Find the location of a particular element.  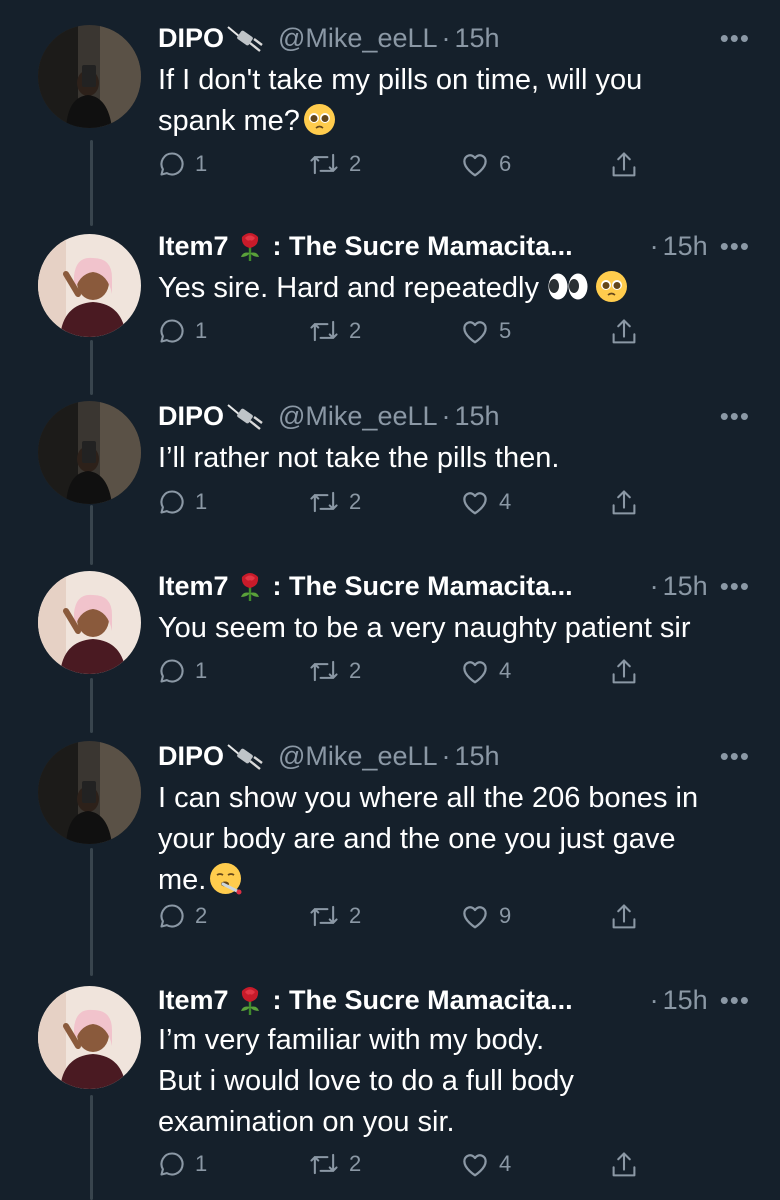

like-button: 5 is located at coordinates (485, 331).